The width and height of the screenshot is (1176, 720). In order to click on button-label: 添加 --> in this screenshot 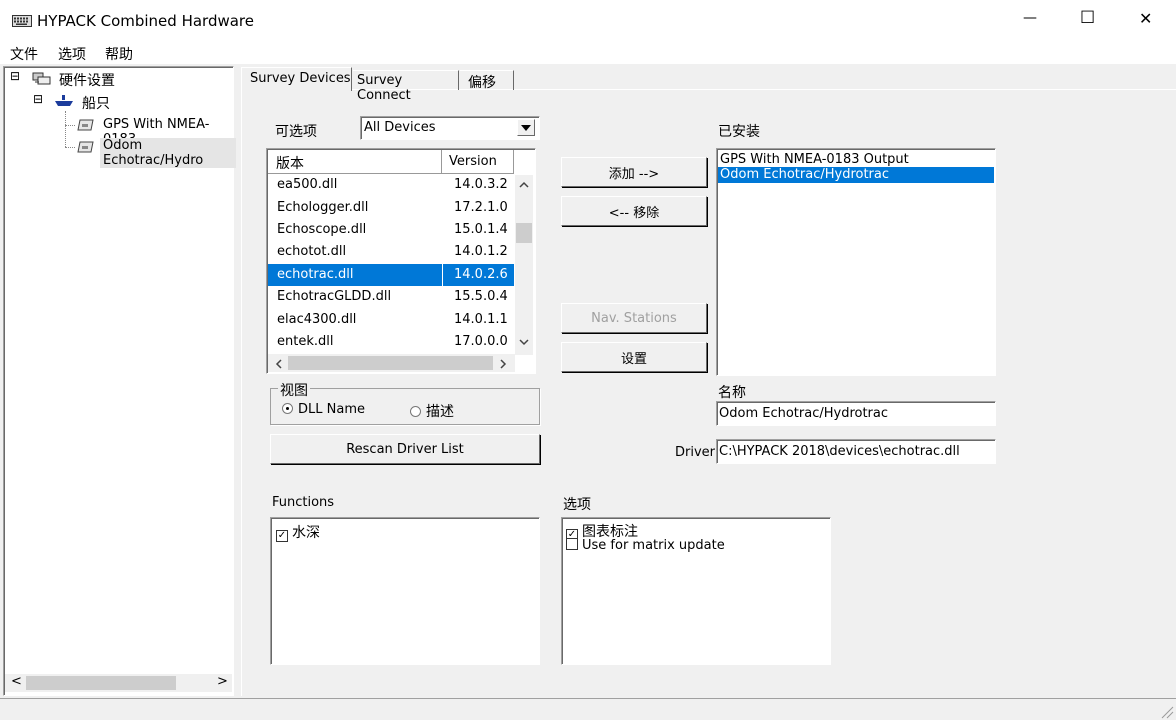, I will do `click(634, 174)`.